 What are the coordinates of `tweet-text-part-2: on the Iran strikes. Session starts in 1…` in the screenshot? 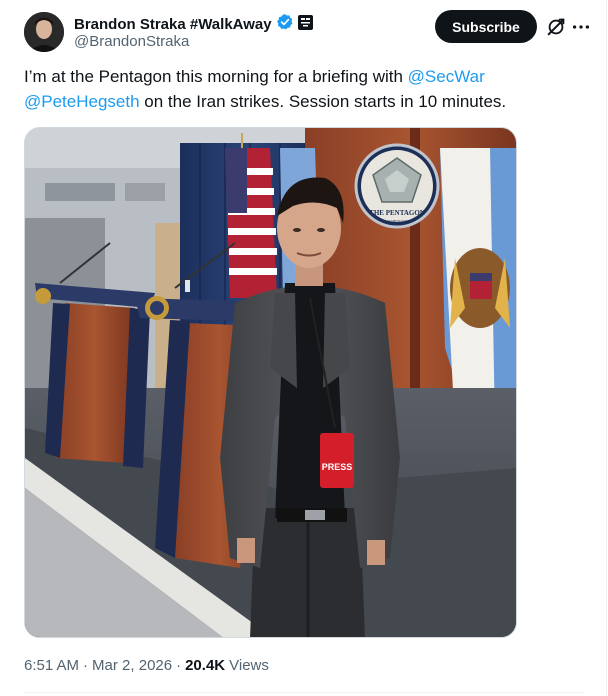 It's located at (323, 101).